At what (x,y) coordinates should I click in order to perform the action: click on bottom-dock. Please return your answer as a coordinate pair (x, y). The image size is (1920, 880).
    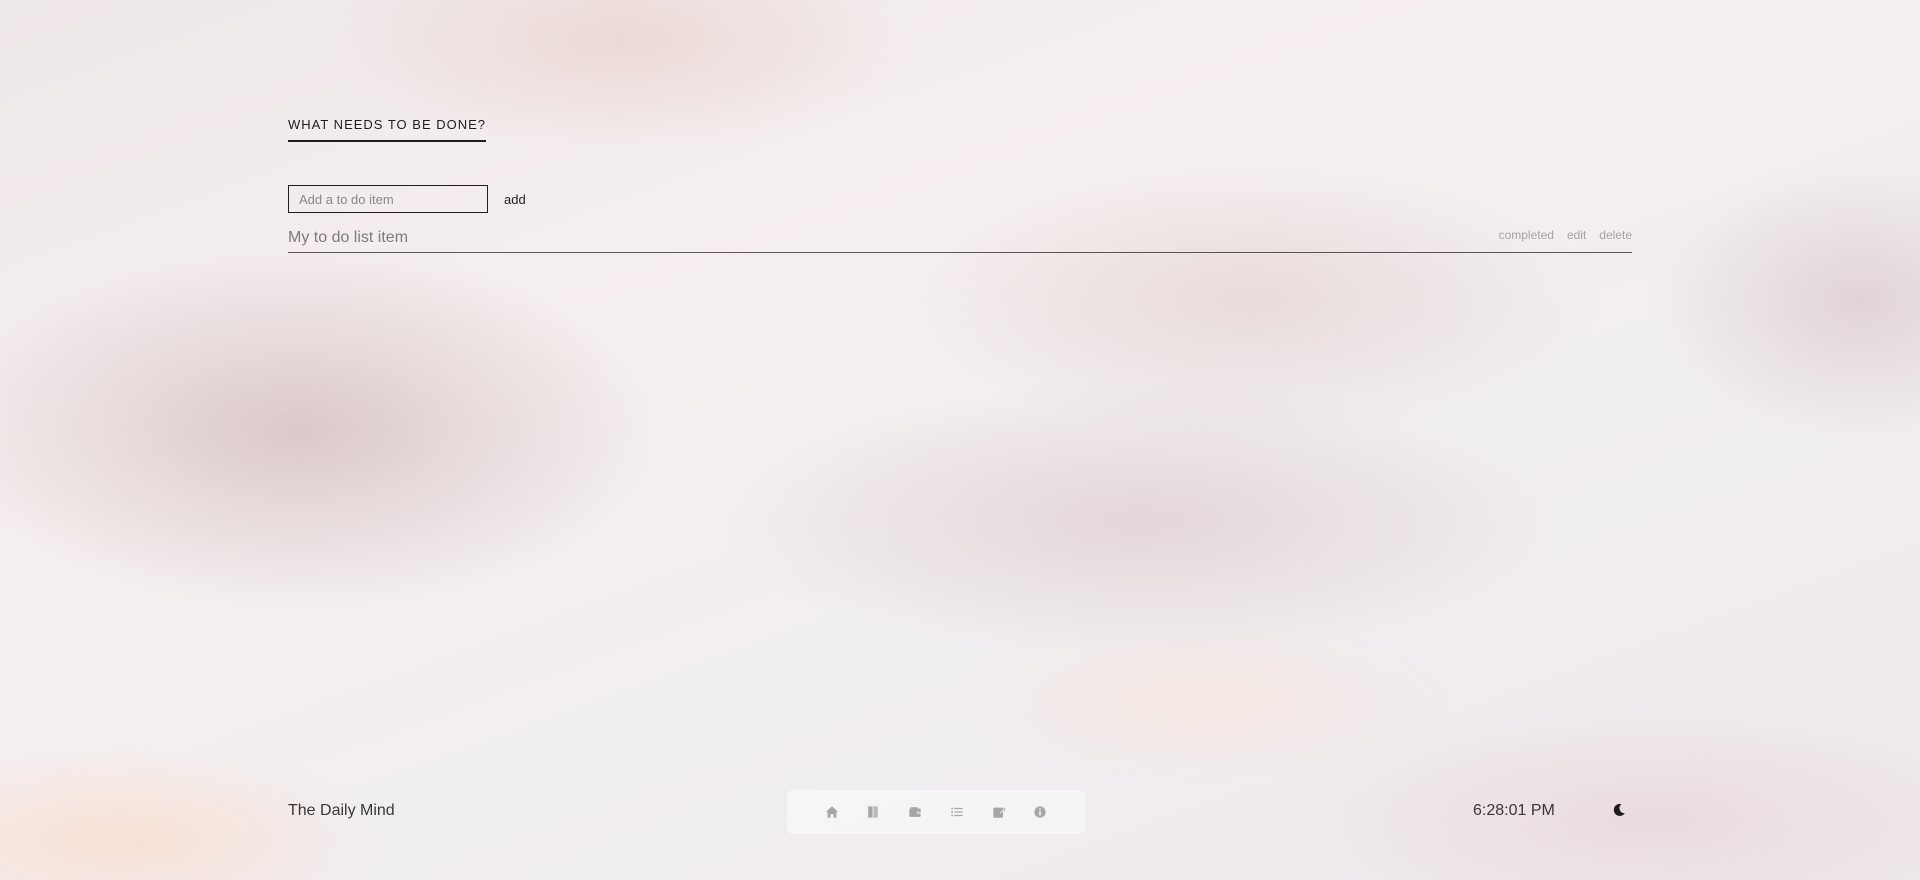
    Looking at the image, I should click on (936, 812).